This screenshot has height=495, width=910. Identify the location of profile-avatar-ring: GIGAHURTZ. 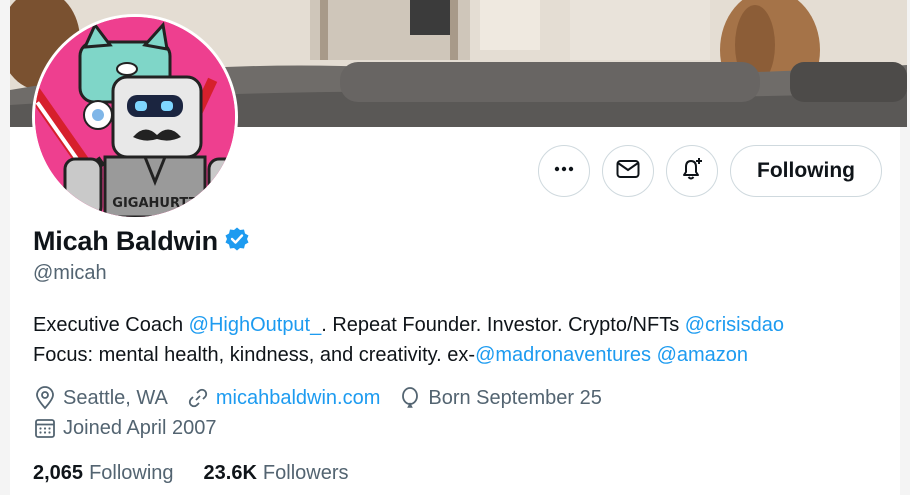
(135, 117).